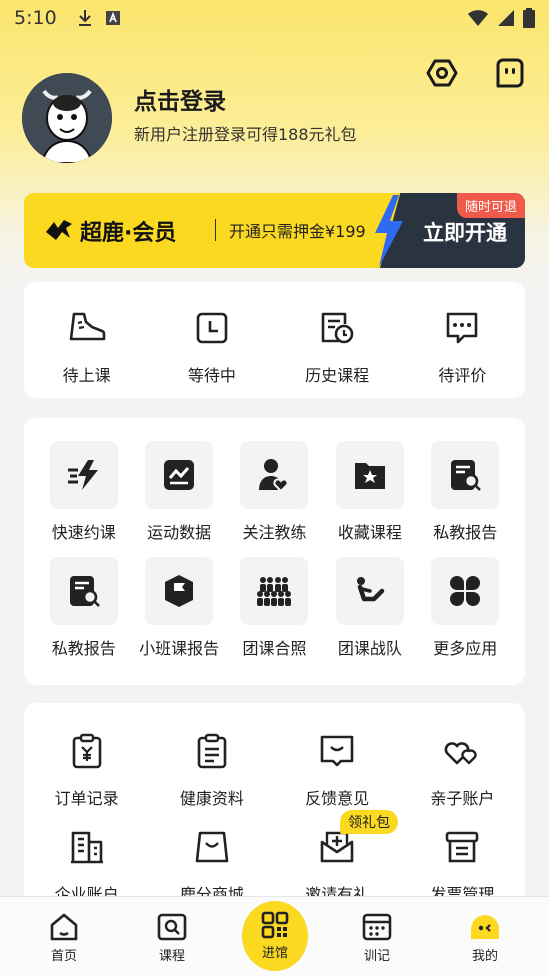  I want to click on service-label: 小班课报告, so click(179, 648).